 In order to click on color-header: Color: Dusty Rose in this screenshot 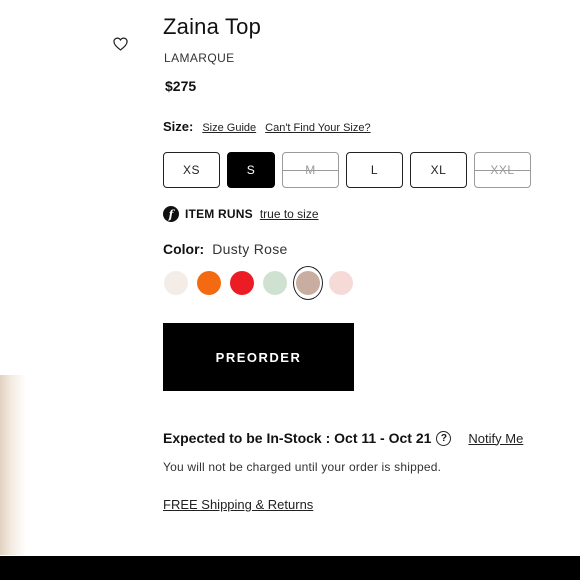, I will do `click(225, 249)`.